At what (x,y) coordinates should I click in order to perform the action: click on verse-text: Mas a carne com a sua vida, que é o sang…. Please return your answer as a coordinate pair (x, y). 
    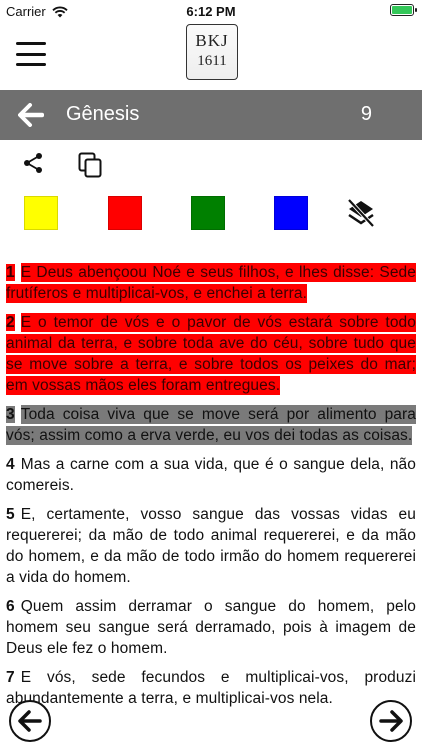
    Looking at the image, I should click on (211, 475).